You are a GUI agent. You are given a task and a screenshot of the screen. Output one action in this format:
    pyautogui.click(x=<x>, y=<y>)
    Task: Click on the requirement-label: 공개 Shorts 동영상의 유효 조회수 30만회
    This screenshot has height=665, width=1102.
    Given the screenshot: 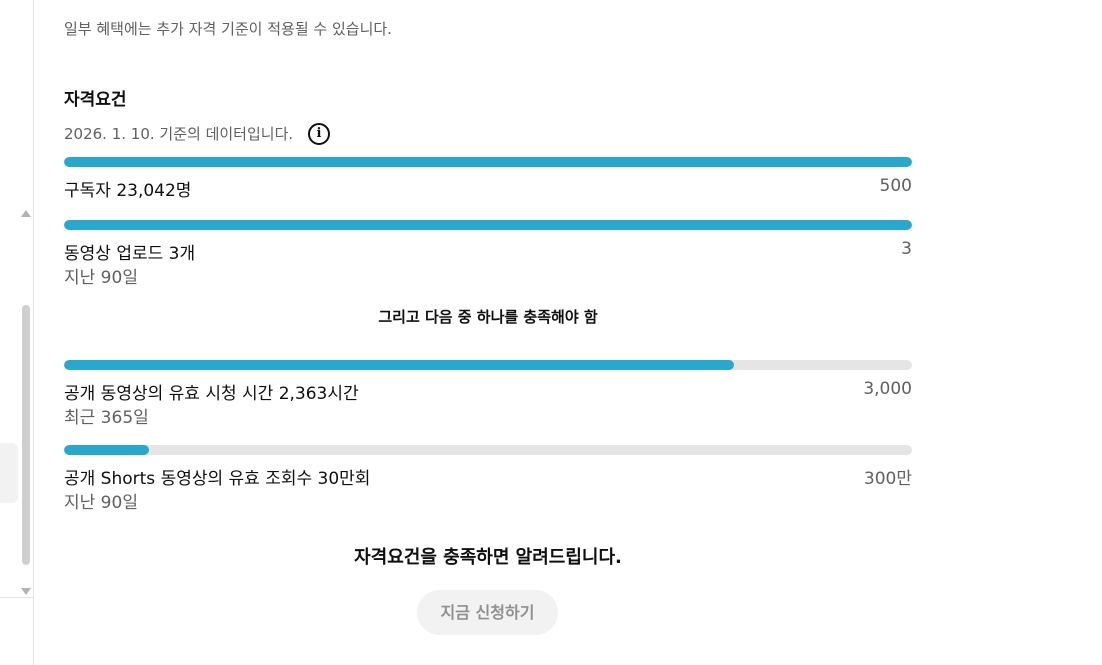 What is the action you would take?
    pyautogui.click(x=217, y=479)
    